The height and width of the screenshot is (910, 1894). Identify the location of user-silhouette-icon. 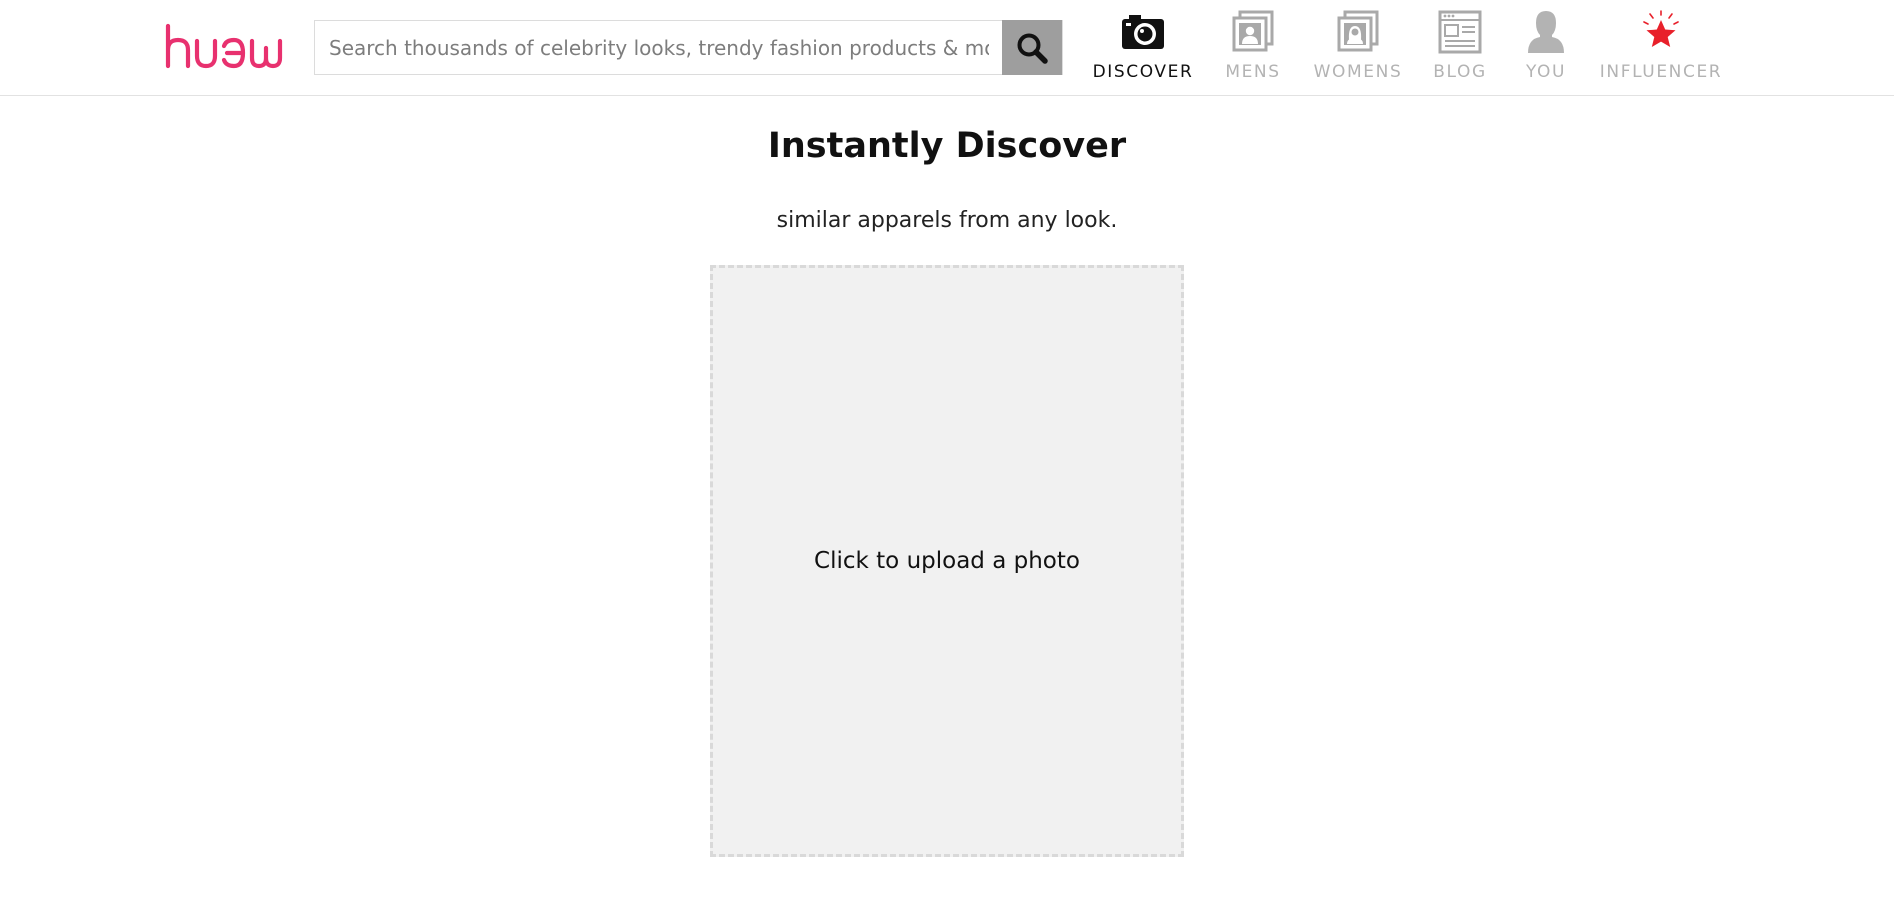
(1546, 32).